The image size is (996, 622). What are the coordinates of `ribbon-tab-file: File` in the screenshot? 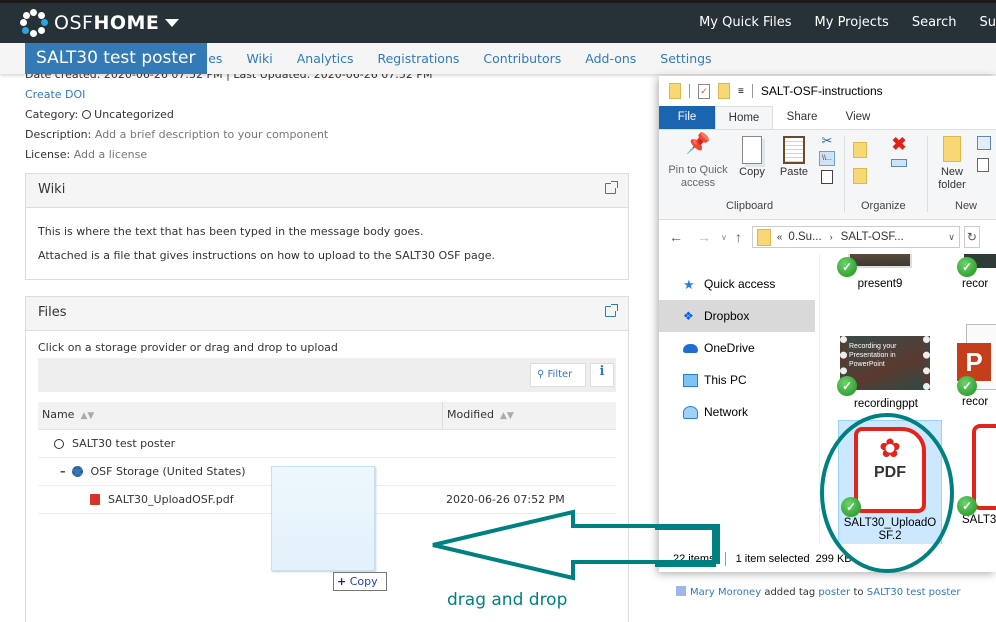 It's located at (687, 117).